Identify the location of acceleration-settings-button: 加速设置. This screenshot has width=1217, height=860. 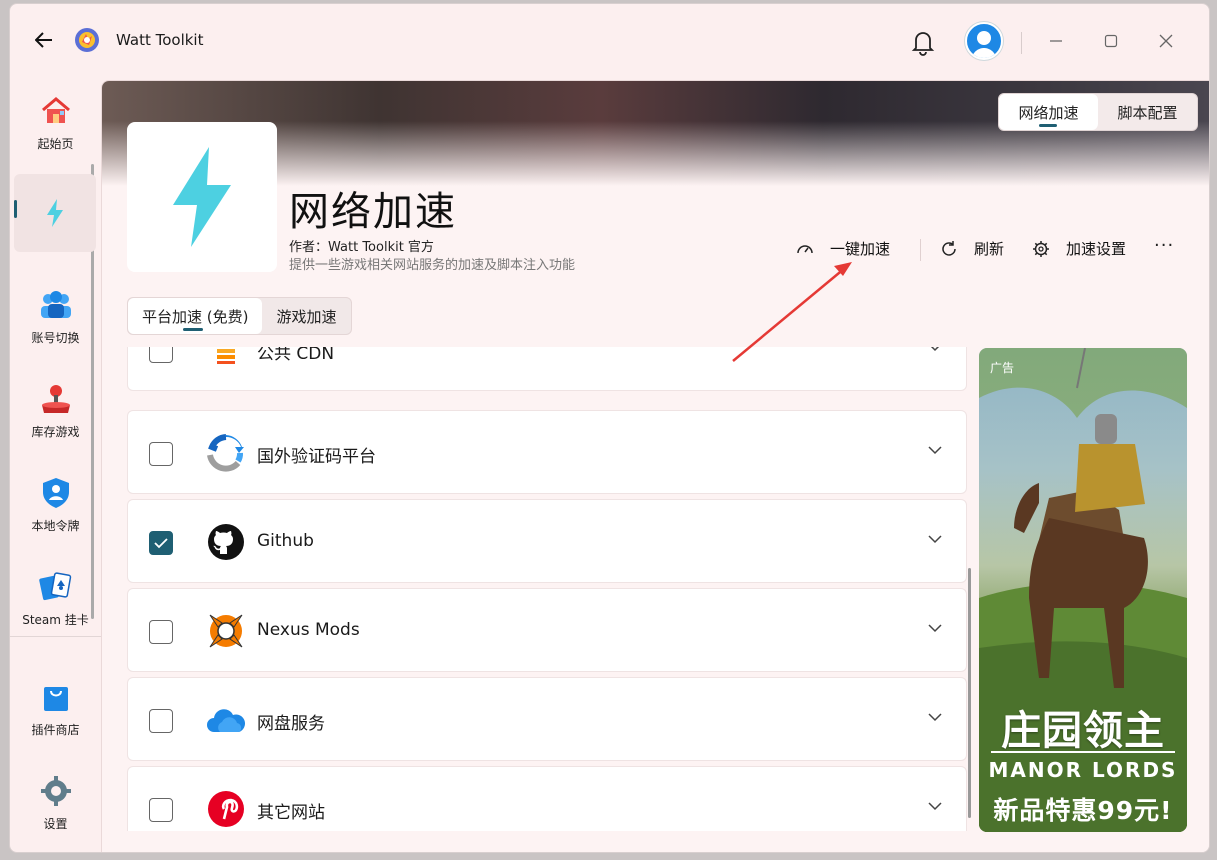
(1079, 248).